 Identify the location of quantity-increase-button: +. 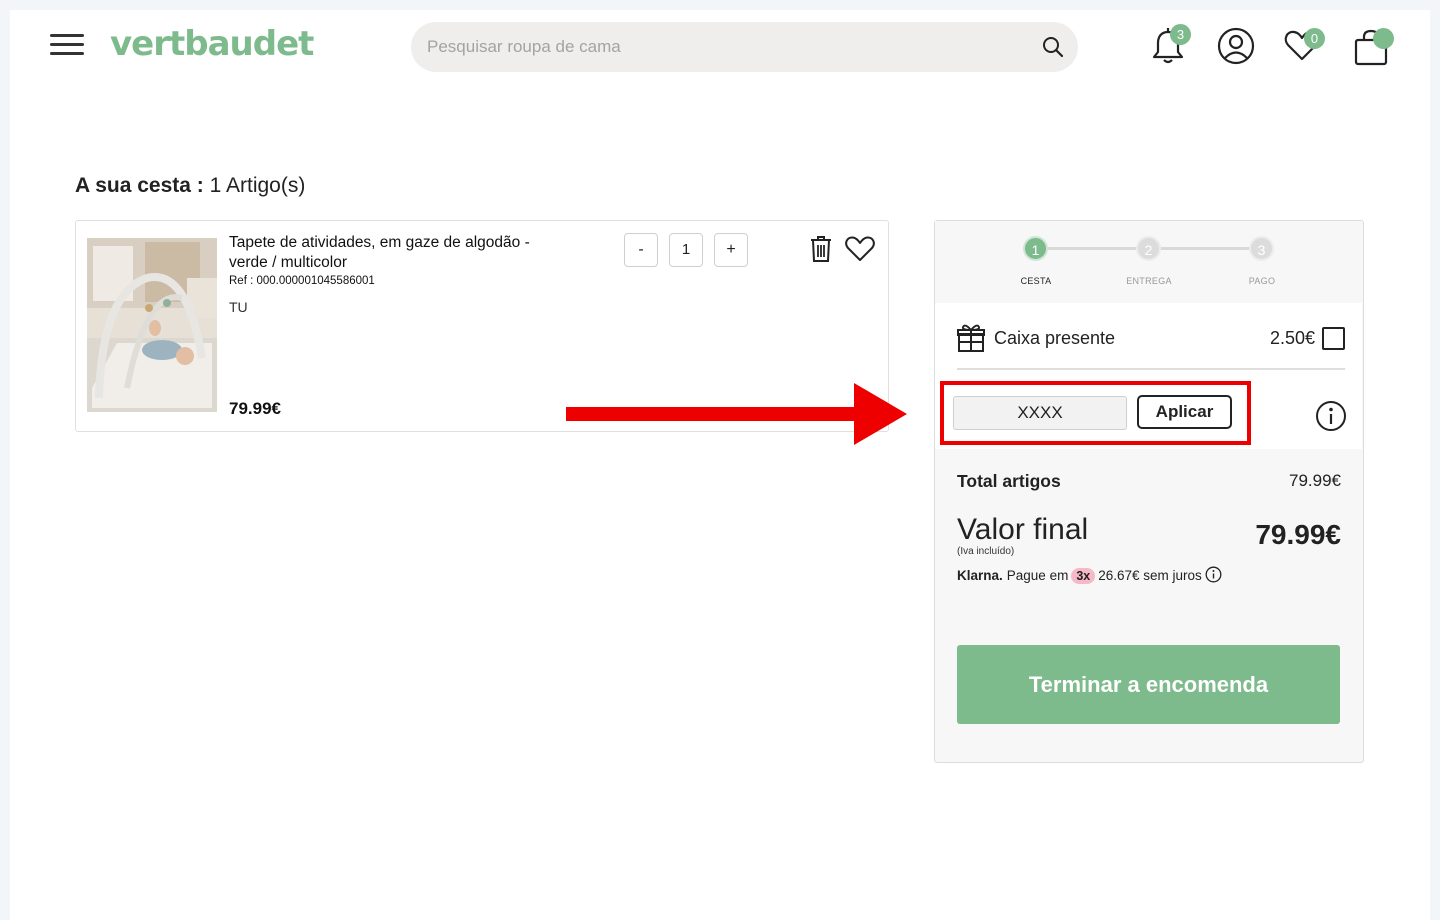
(731, 250).